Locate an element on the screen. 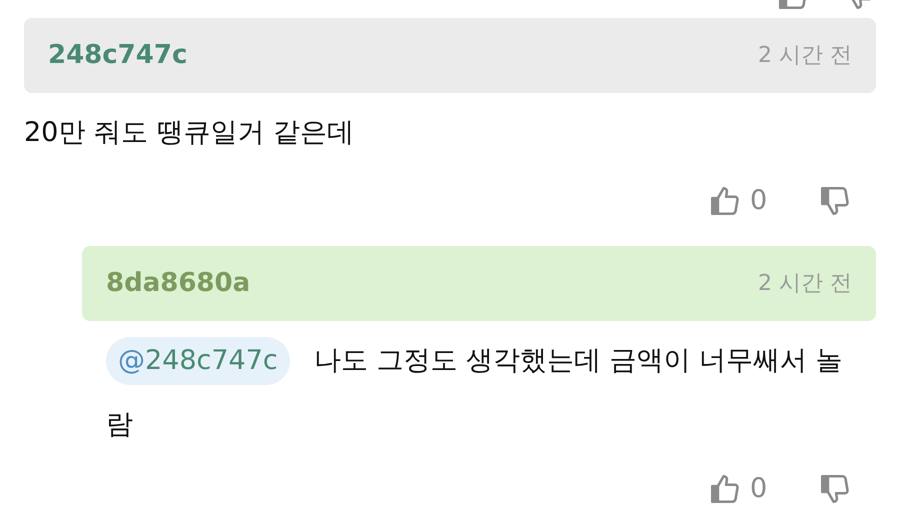  mention-link: @248c747c is located at coordinates (198, 360).